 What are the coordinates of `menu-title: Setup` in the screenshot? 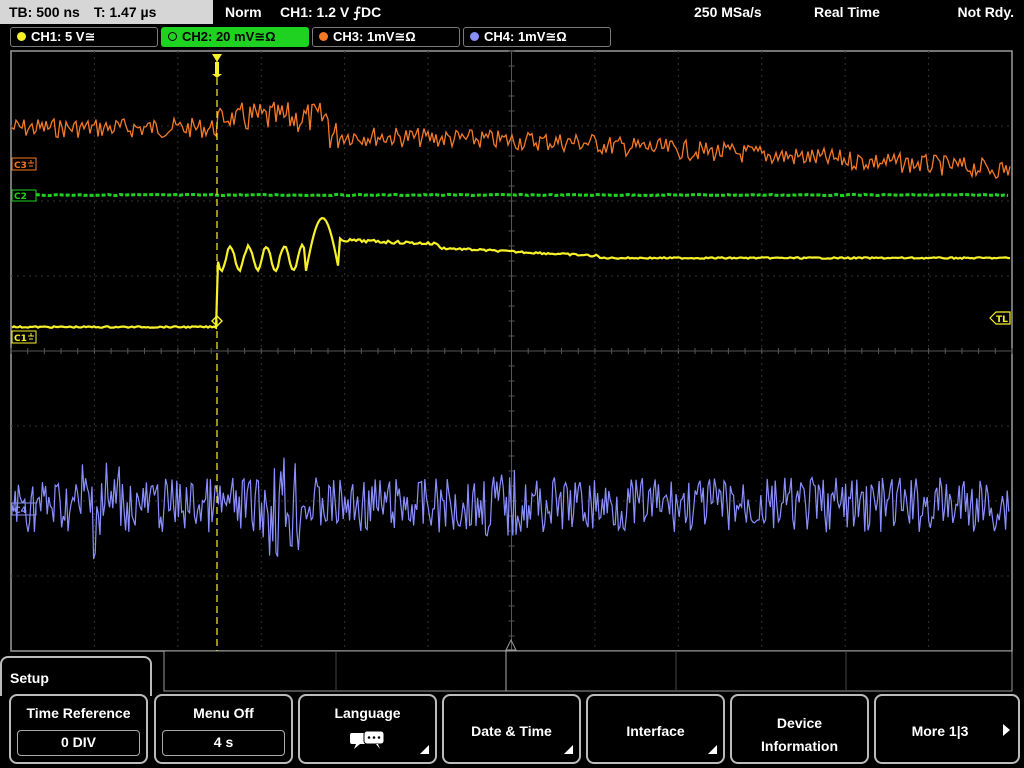 It's located at (29, 678).